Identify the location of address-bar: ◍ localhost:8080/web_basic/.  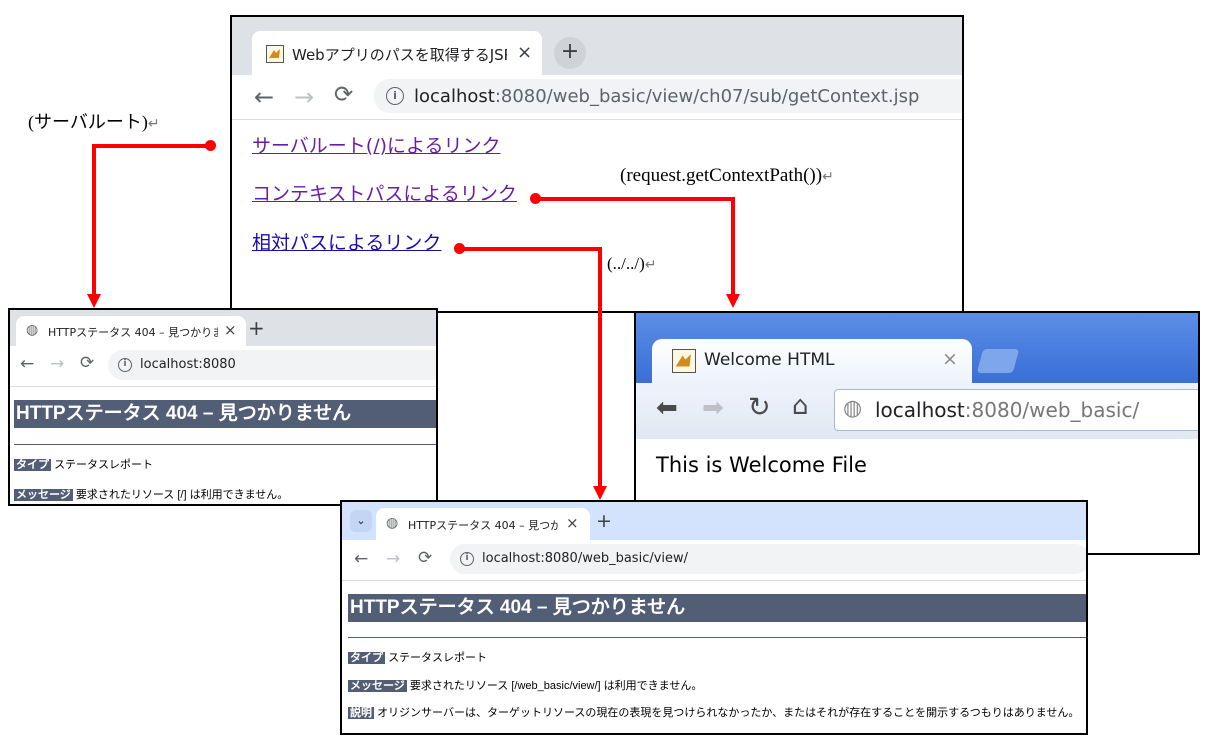
(1016, 410).